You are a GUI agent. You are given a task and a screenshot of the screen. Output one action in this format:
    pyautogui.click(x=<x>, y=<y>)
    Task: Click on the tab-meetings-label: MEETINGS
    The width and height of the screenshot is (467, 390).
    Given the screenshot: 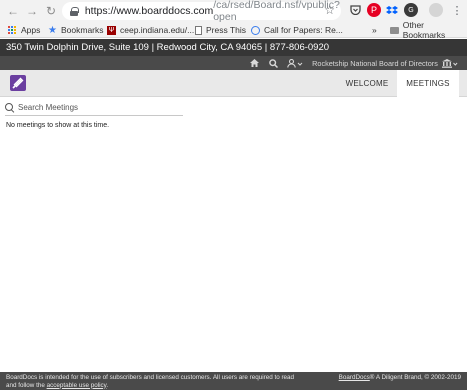 What is the action you would take?
    pyautogui.click(x=428, y=83)
    